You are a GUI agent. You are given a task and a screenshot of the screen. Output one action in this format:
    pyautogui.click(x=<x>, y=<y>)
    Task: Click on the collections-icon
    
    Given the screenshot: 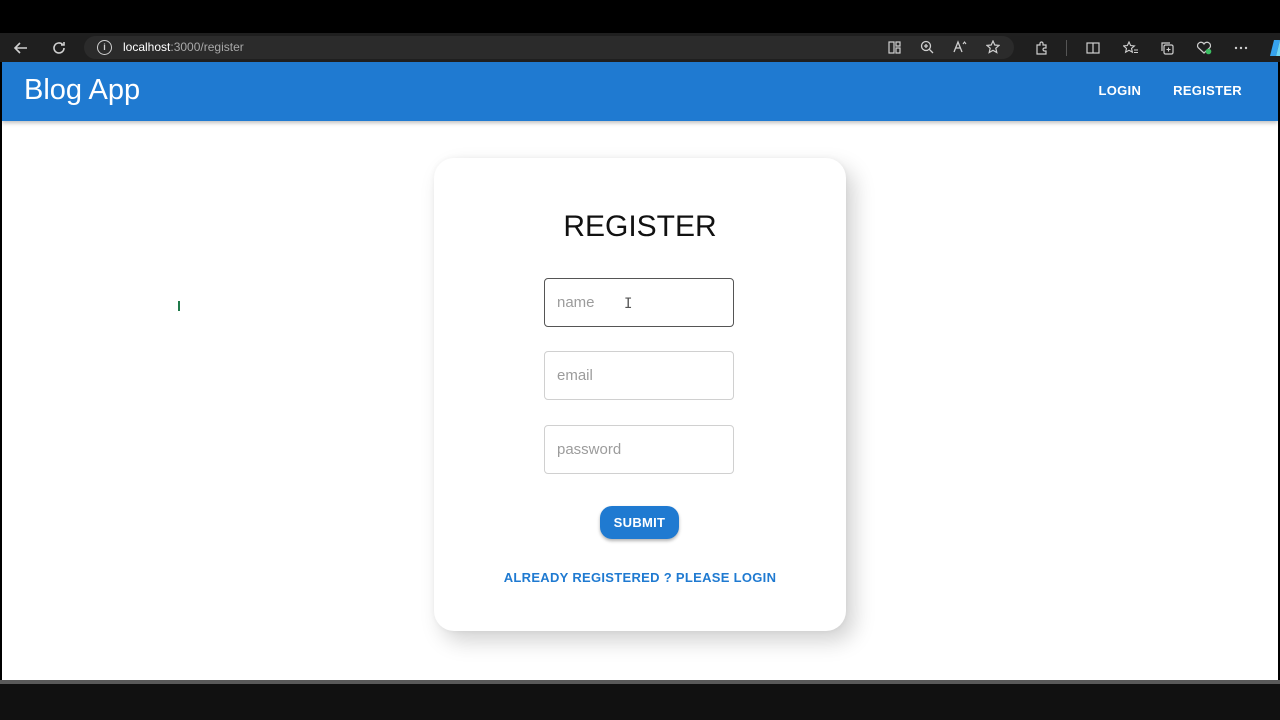 What is the action you would take?
    pyautogui.click(x=1167, y=48)
    